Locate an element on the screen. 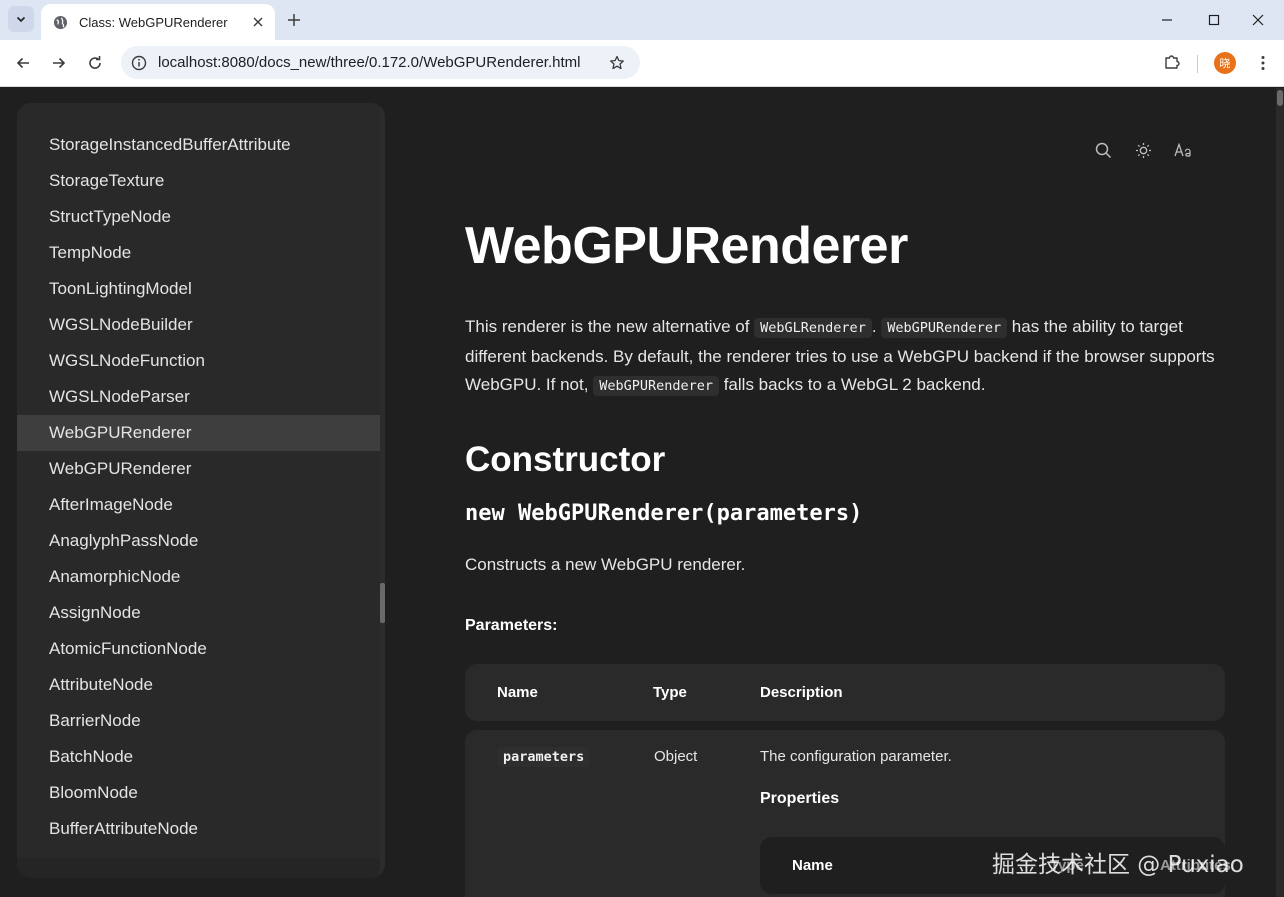 The height and width of the screenshot is (897, 1284). theme-sun-icon is located at coordinates (1143, 150).